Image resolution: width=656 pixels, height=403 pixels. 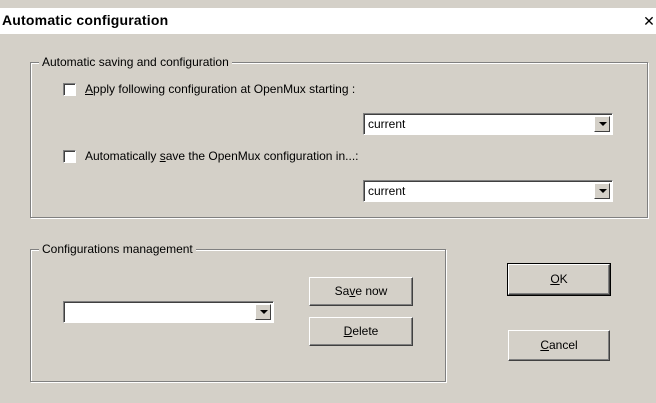 What do you see at coordinates (361, 331) in the screenshot?
I see `delete-button: Delete` at bounding box center [361, 331].